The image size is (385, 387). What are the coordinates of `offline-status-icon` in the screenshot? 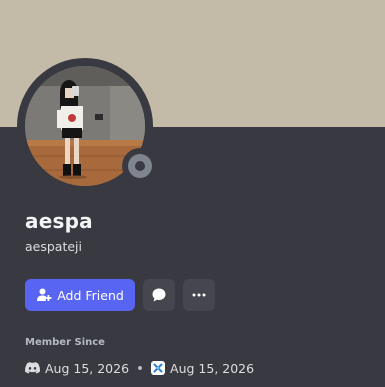 It's located at (140, 166).